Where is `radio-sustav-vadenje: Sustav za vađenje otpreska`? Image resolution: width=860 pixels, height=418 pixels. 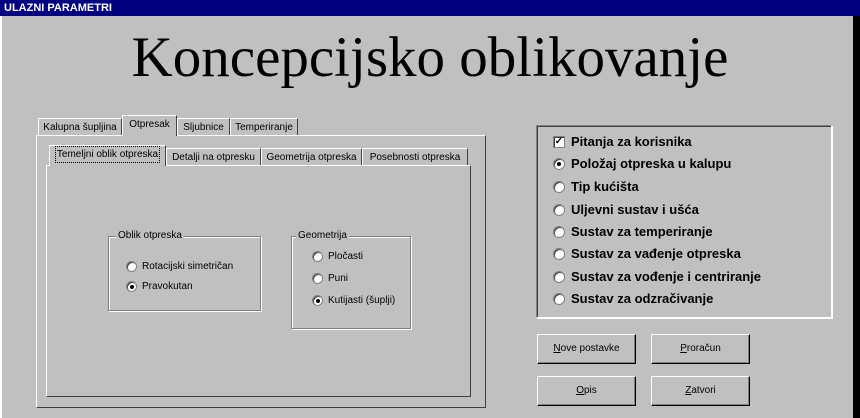
radio-sustav-vadenje: Sustav za vađenje otpreska is located at coordinates (647, 253).